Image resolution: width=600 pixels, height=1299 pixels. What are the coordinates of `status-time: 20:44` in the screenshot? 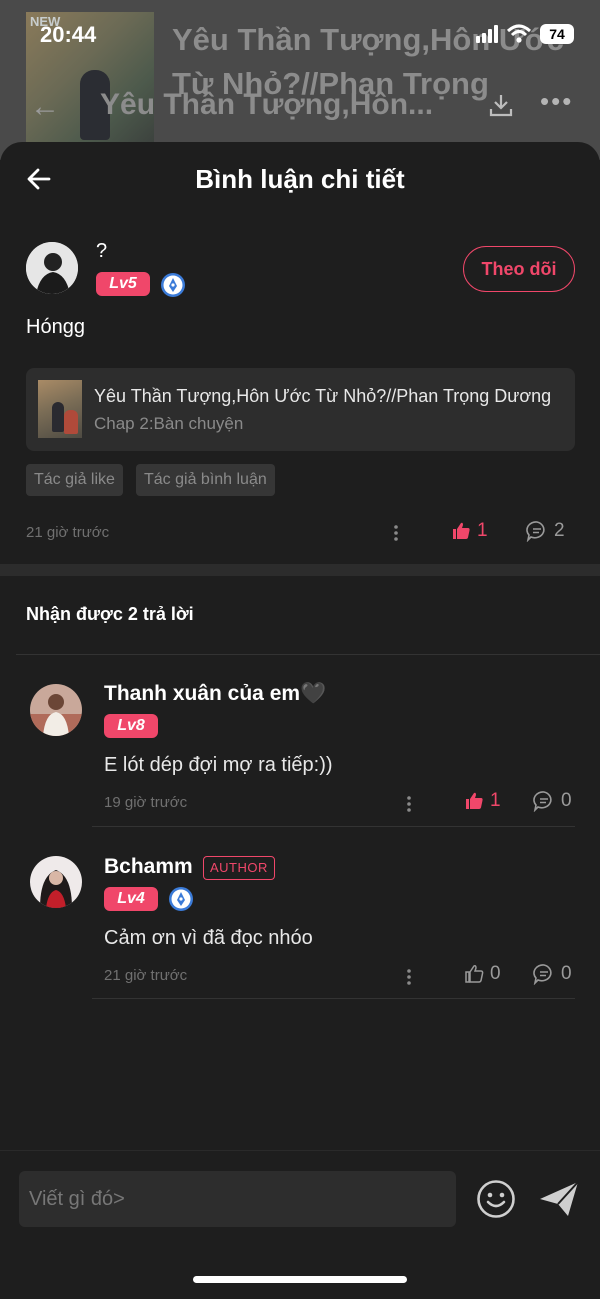 It's located at (68, 34).